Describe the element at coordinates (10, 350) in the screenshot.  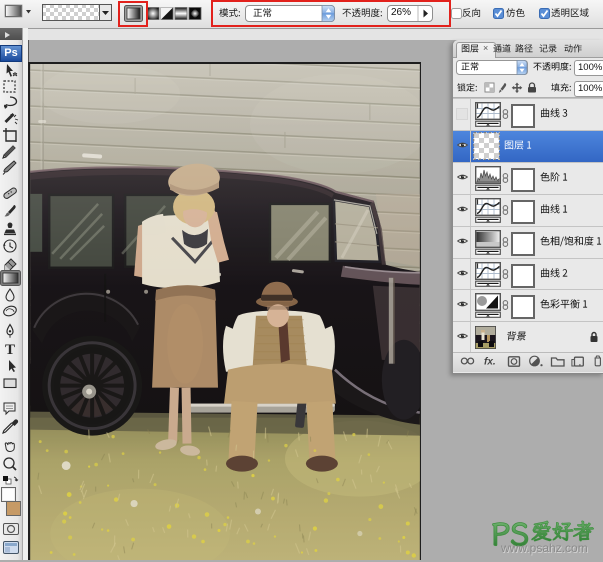
I see `svg-text: T` at that location.